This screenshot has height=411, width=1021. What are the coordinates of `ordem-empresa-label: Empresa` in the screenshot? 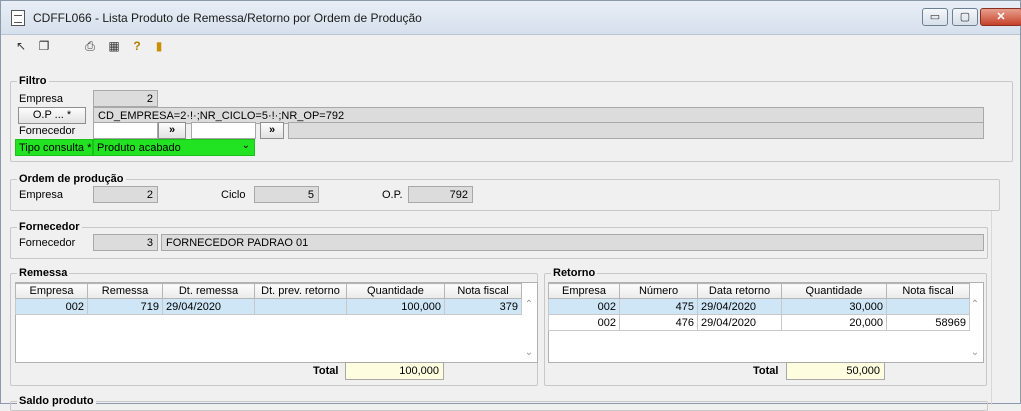 It's located at (41, 195).